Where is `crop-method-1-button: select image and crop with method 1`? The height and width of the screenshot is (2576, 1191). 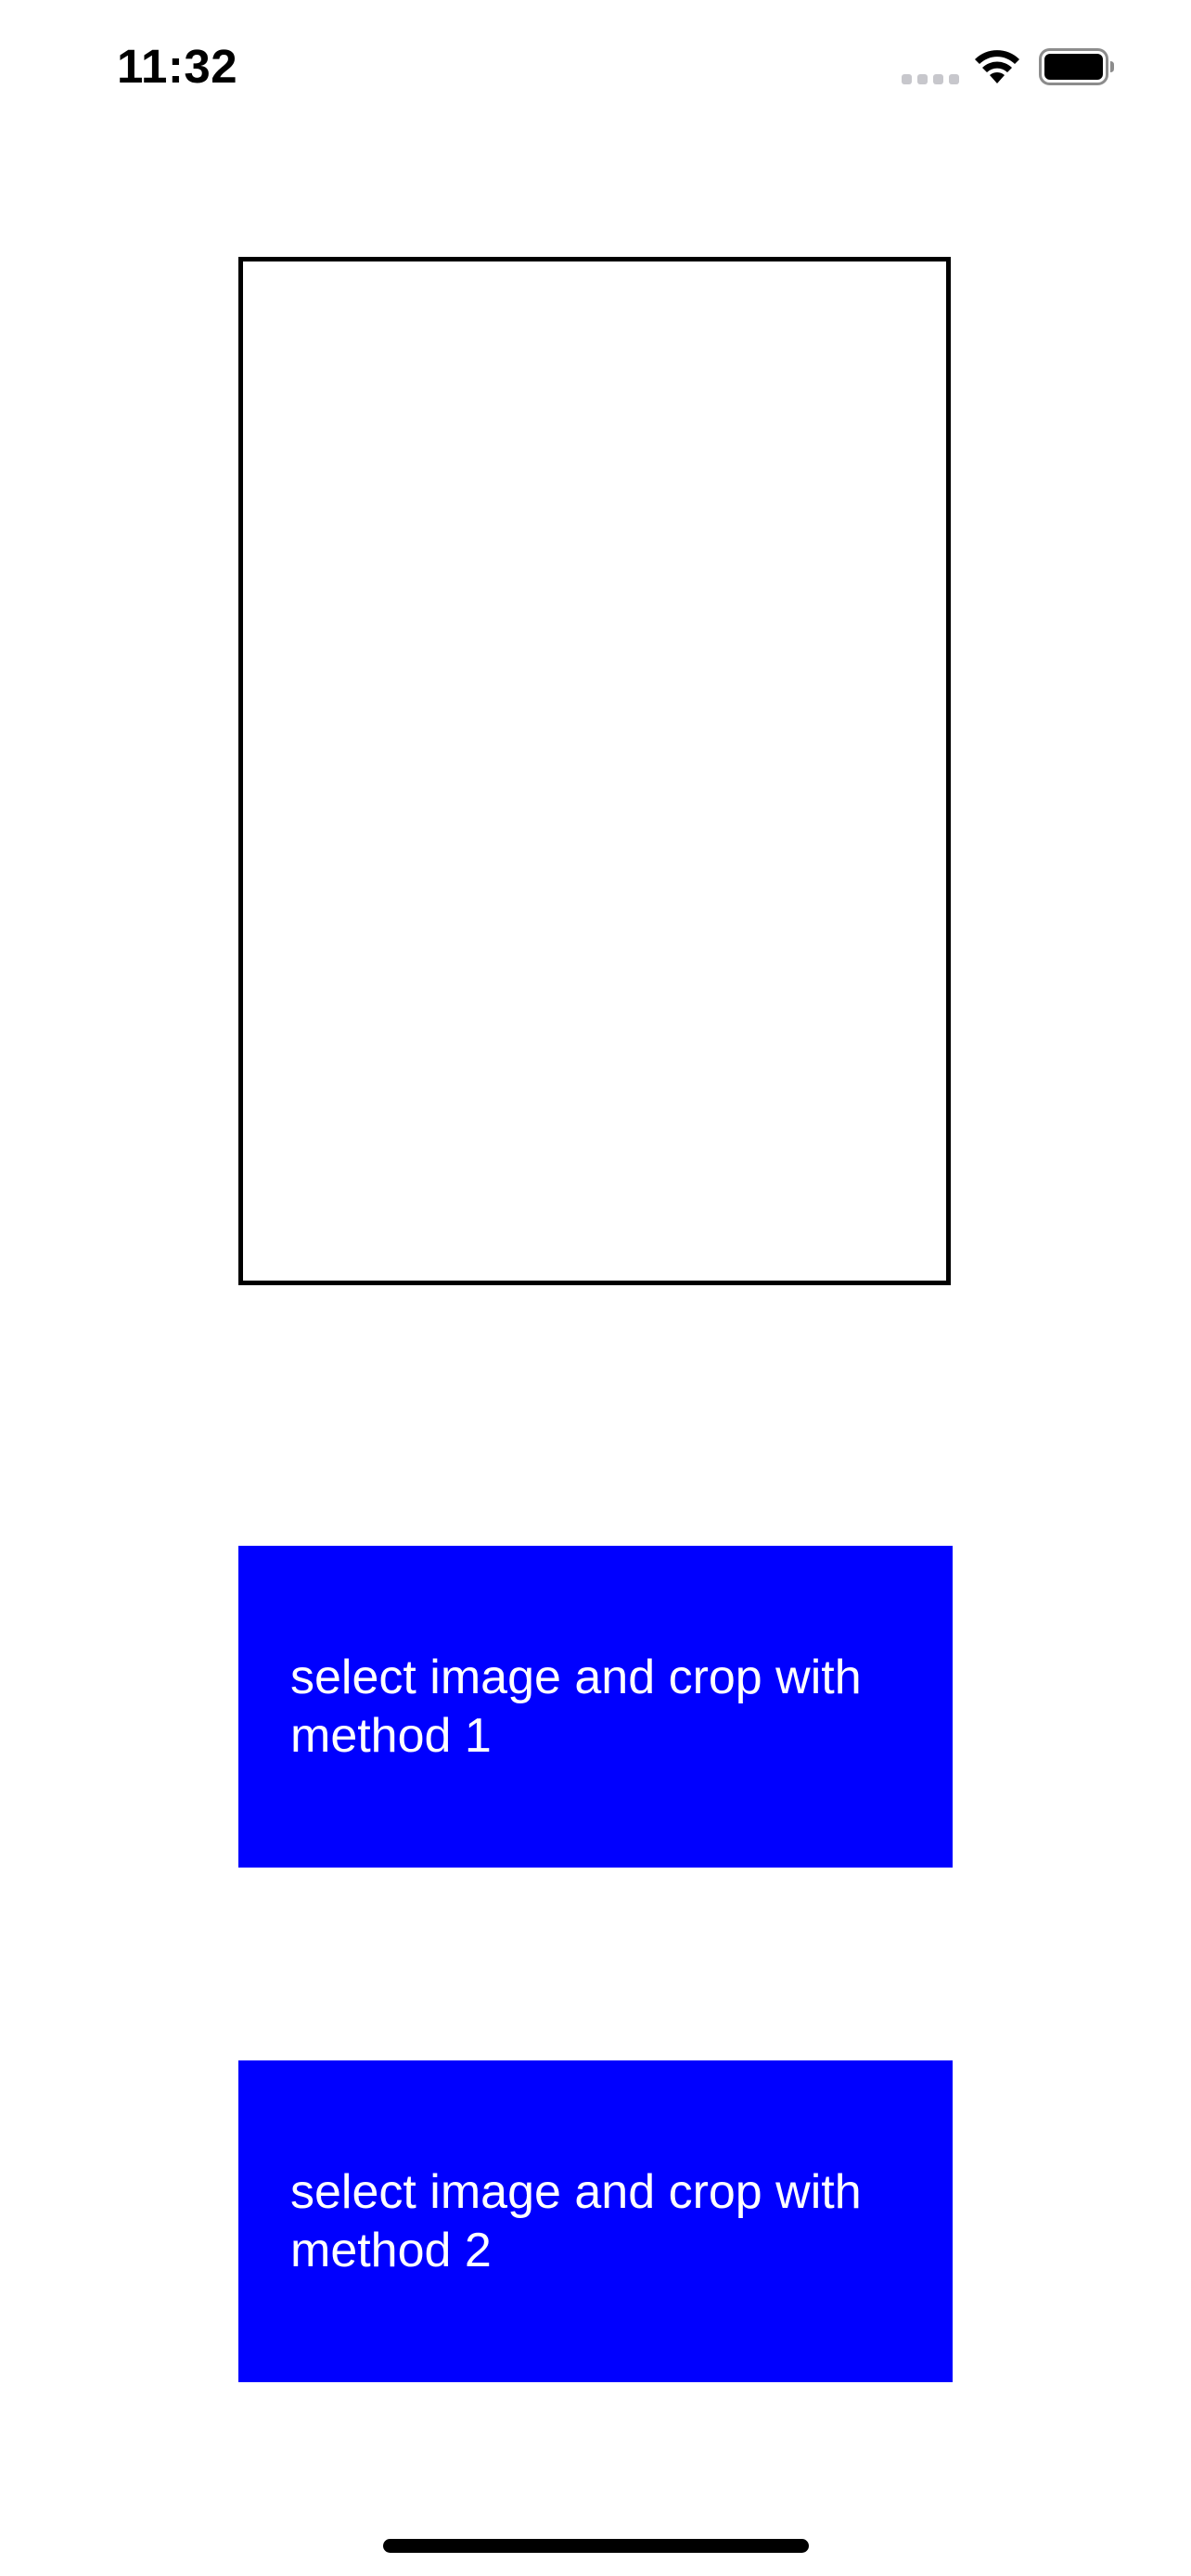
crop-method-1-button: select image and crop with method 1 is located at coordinates (595, 1707).